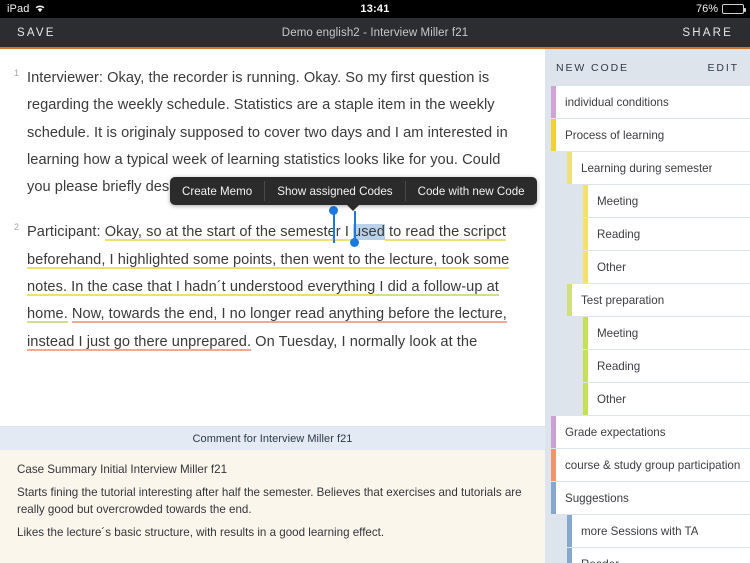 The width and height of the screenshot is (750, 563). What do you see at coordinates (707, 32) in the screenshot?
I see `share-button: SHARE` at bounding box center [707, 32].